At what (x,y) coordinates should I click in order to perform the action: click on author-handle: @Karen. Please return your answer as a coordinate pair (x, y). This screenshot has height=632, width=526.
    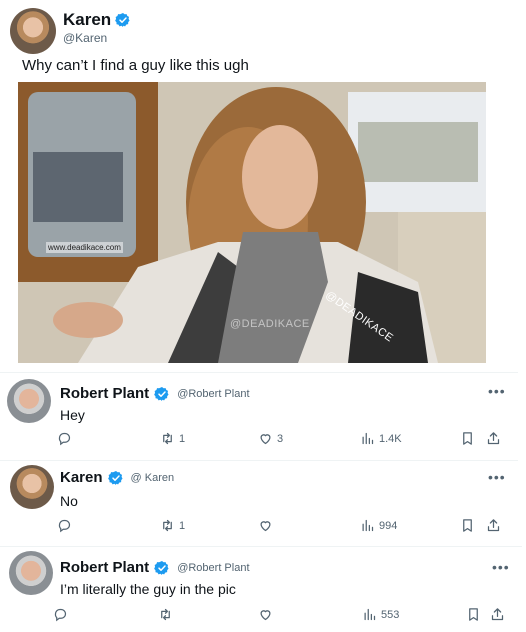
    Looking at the image, I should click on (85, 38).